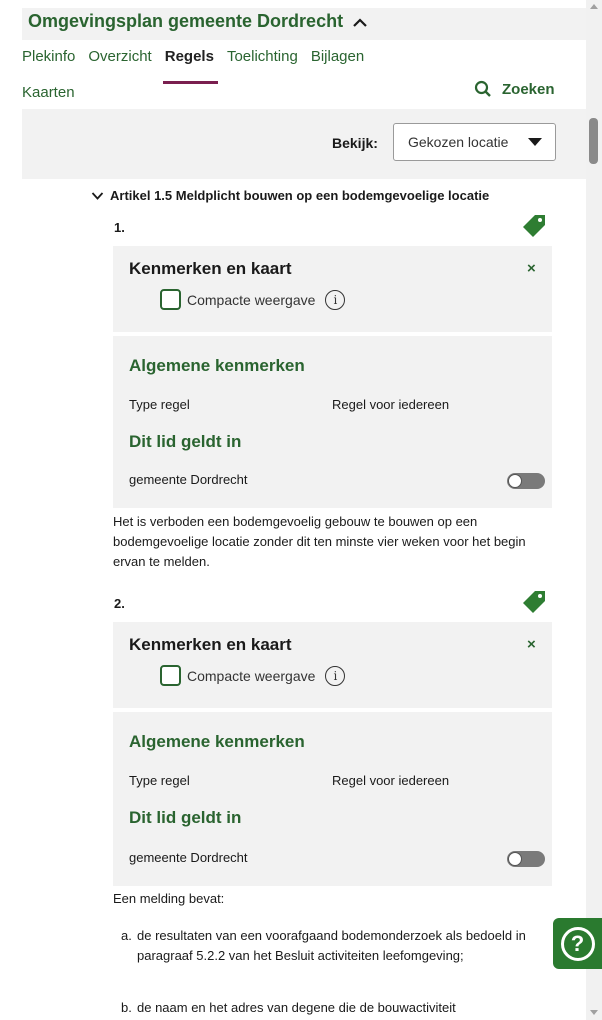  I want to click on plan-title: Omgevingsplan gemeente Dordrecht, so click(198, 21).